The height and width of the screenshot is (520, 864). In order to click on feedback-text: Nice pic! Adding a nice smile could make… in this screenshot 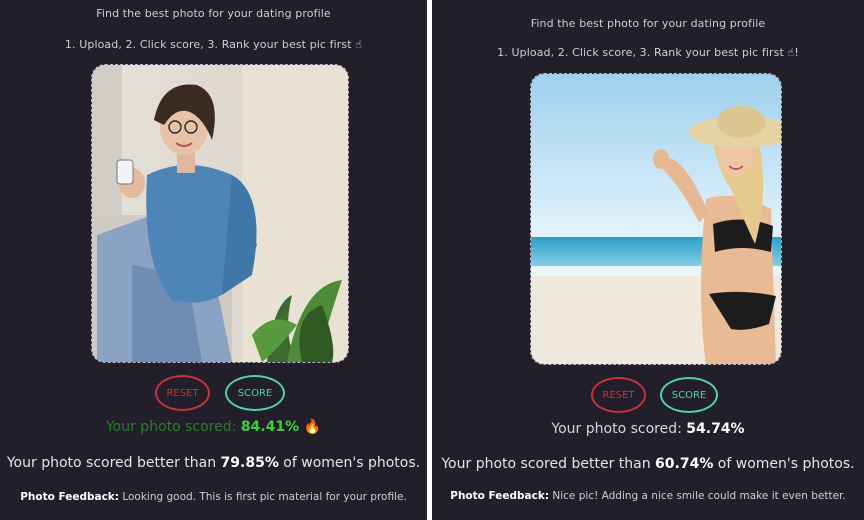, I will do `click(699, 496)`.